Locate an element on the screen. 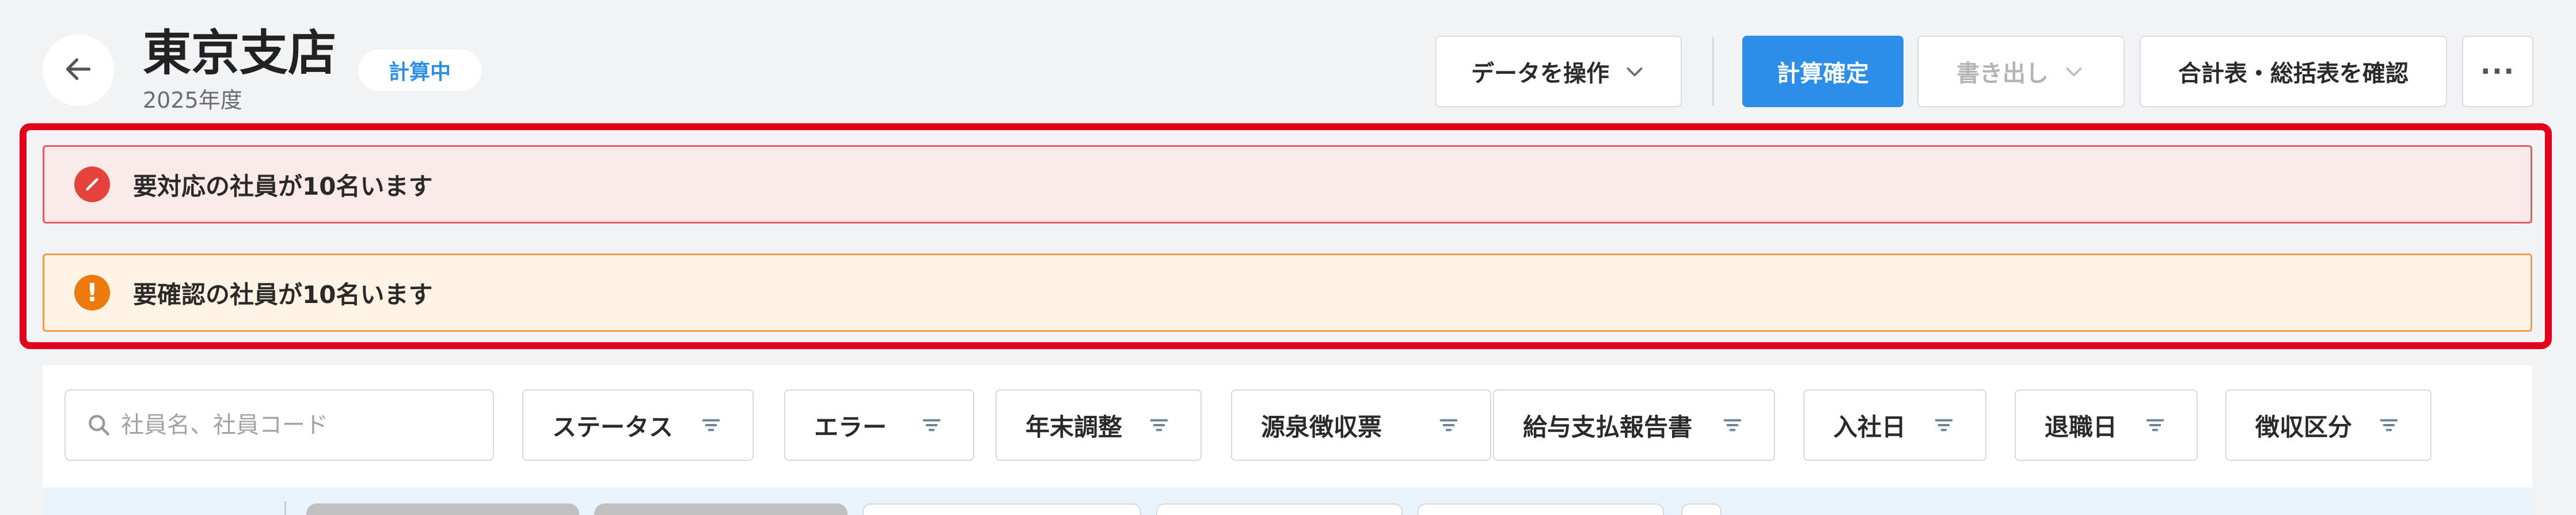 Image resolution: width=2576 pixels, height=515 pixels. filter-collection-category: 徴収区分 is located at coordinates (2328, 425).